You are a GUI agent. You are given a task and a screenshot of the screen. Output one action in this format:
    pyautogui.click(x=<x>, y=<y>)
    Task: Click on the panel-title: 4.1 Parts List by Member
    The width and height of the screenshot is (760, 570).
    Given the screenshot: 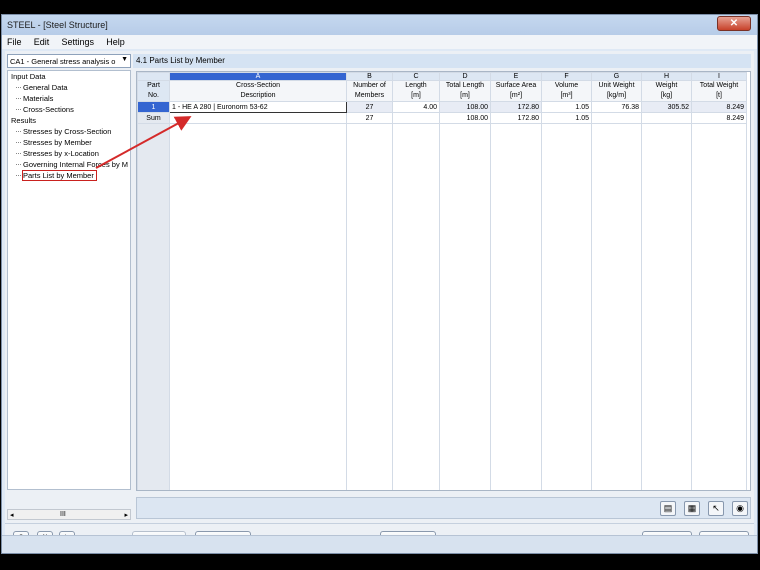 What is the action you would take?
    pyautogui.click(x=442, y=61)
    